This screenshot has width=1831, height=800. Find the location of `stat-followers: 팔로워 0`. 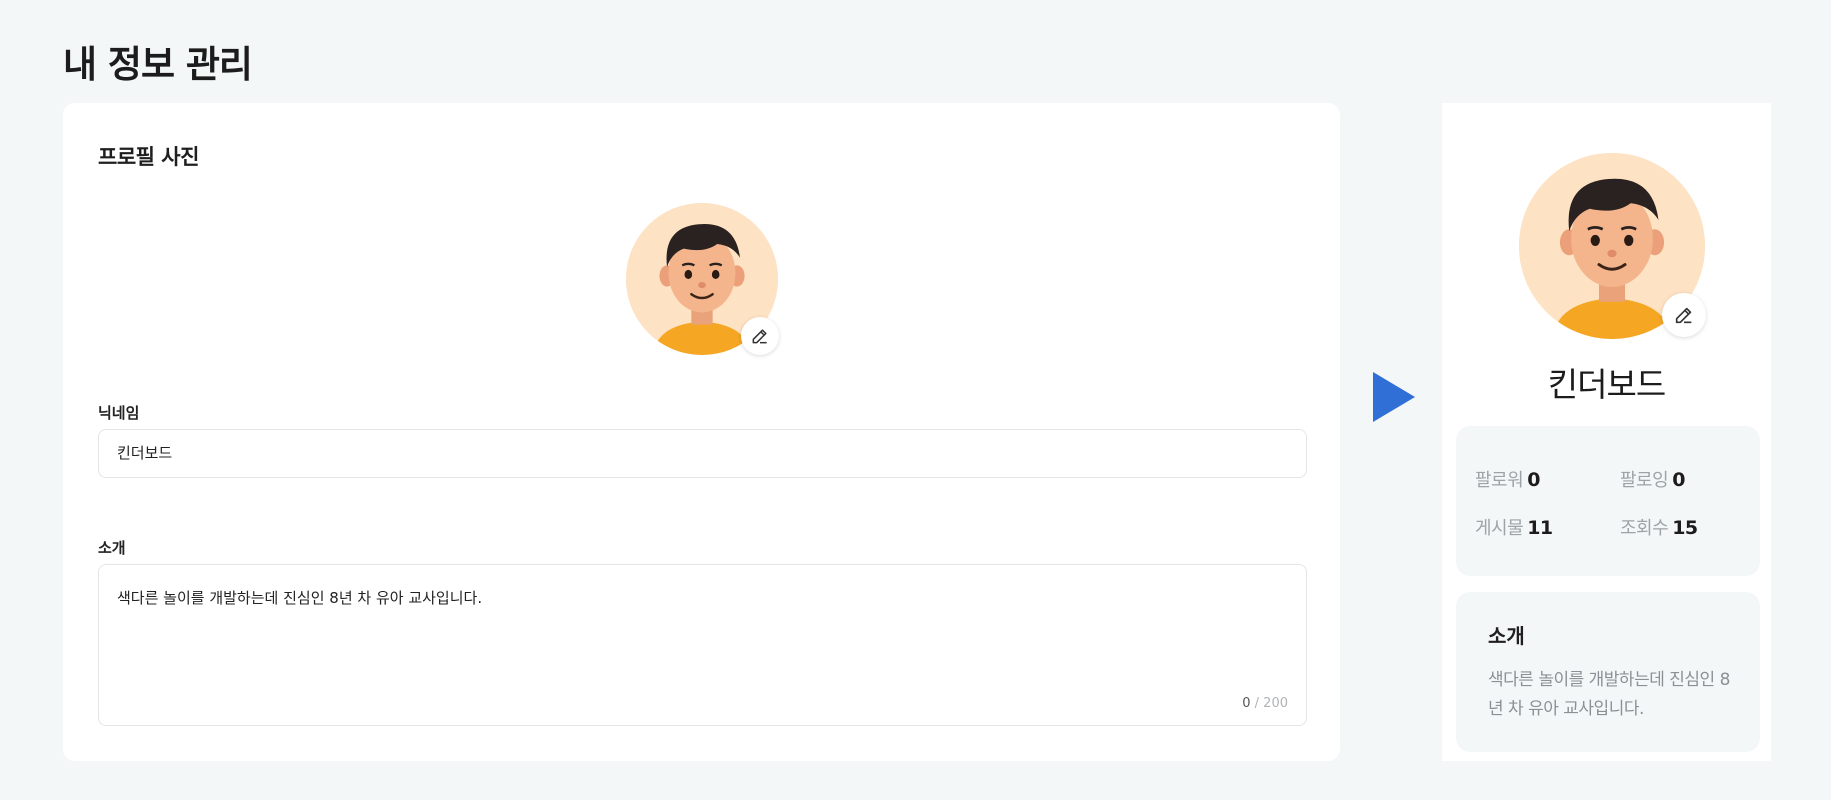

stat-followers: 팔로워 0 is located at coordinates (1507, 479).